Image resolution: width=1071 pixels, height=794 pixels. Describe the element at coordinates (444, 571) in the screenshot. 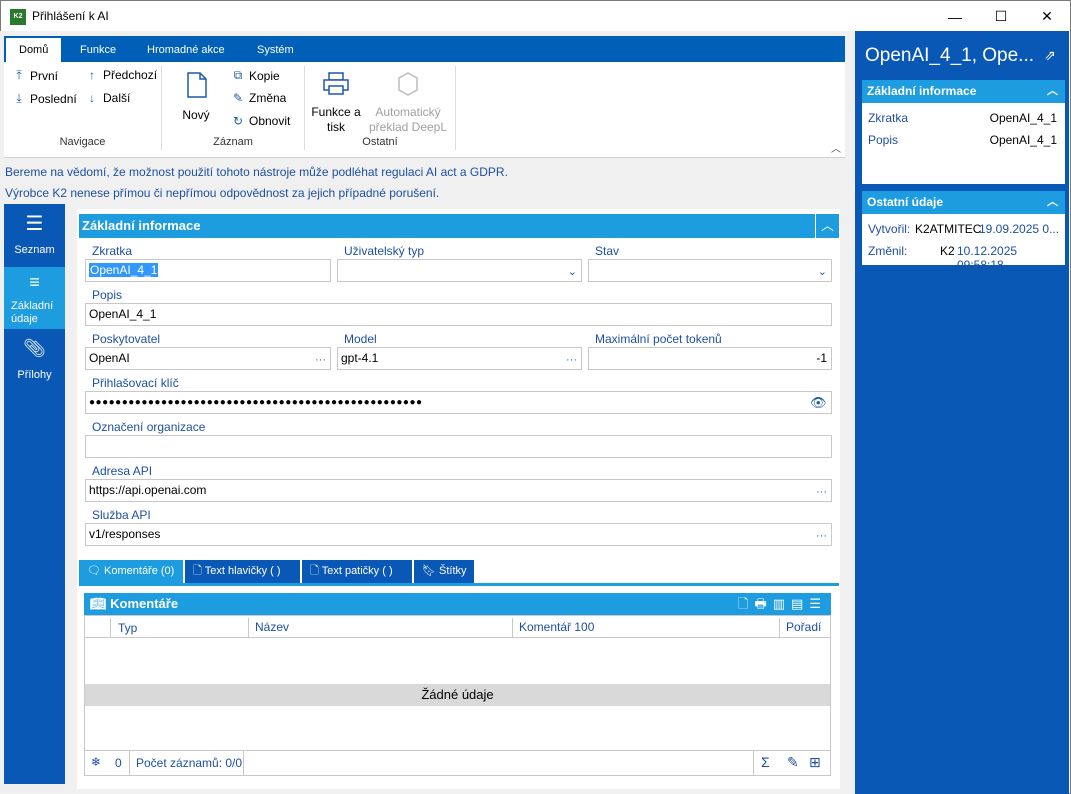

I see `tab-stitky: 🔖︎ Štítky` at that location.